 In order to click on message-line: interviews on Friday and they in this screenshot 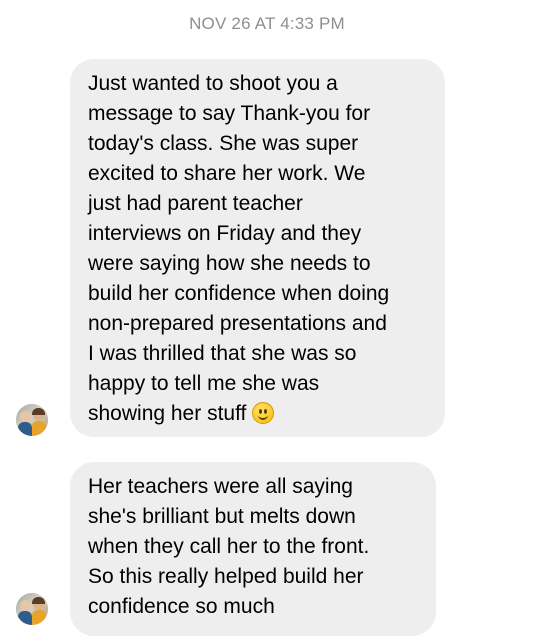, I will do `click(225, 233)`.